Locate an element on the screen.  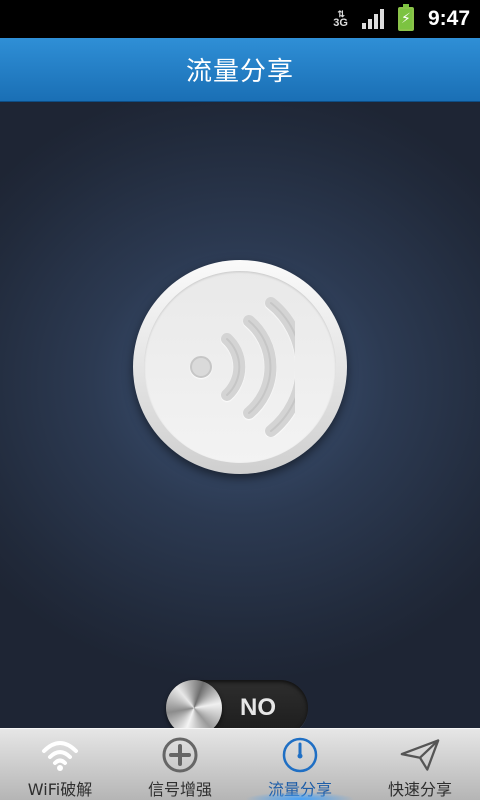
nav-item-traffic-share: 流量分享 is located at coordinates (300, 764).